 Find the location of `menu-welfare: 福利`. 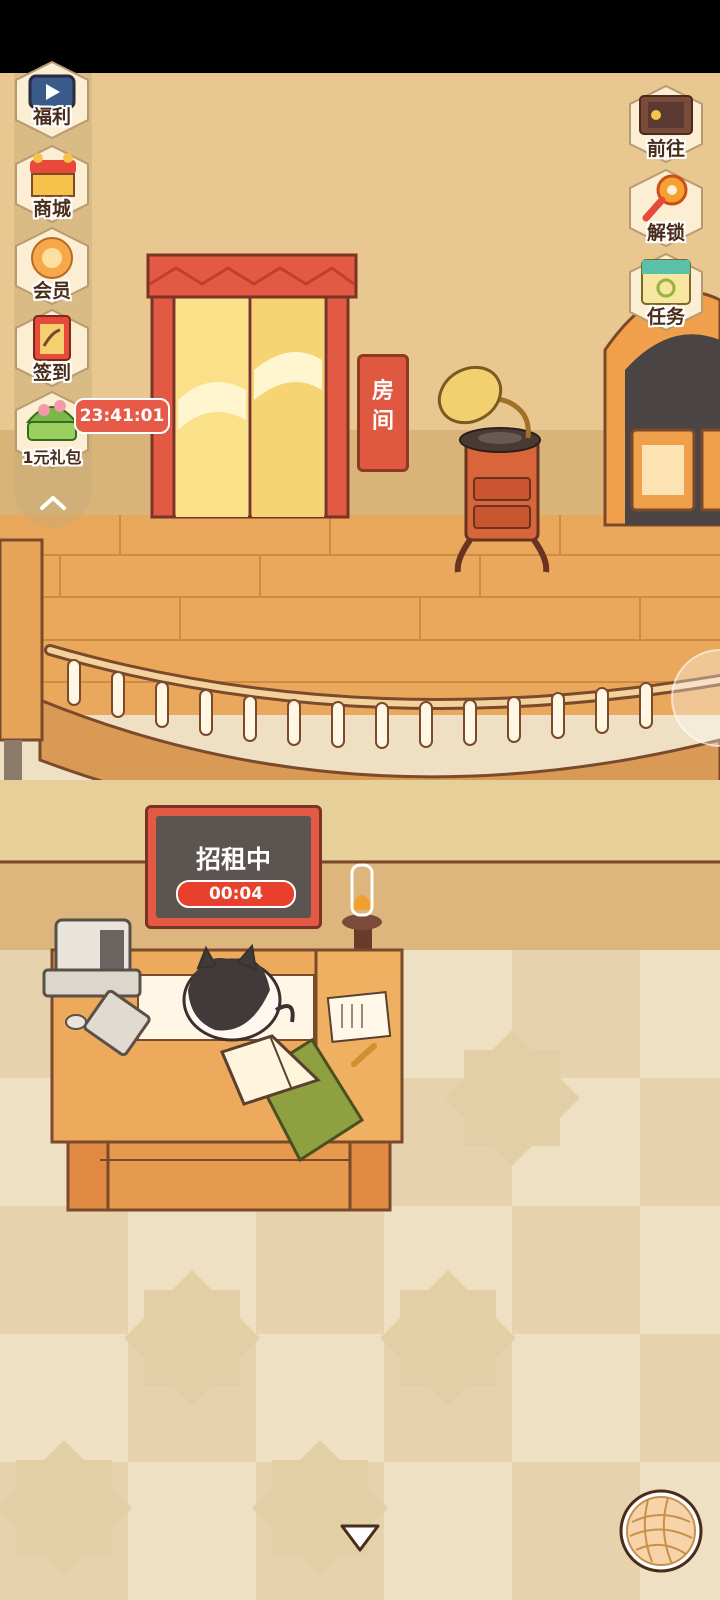

menu-welfare: 福利 is located at coordinates (52, 100).